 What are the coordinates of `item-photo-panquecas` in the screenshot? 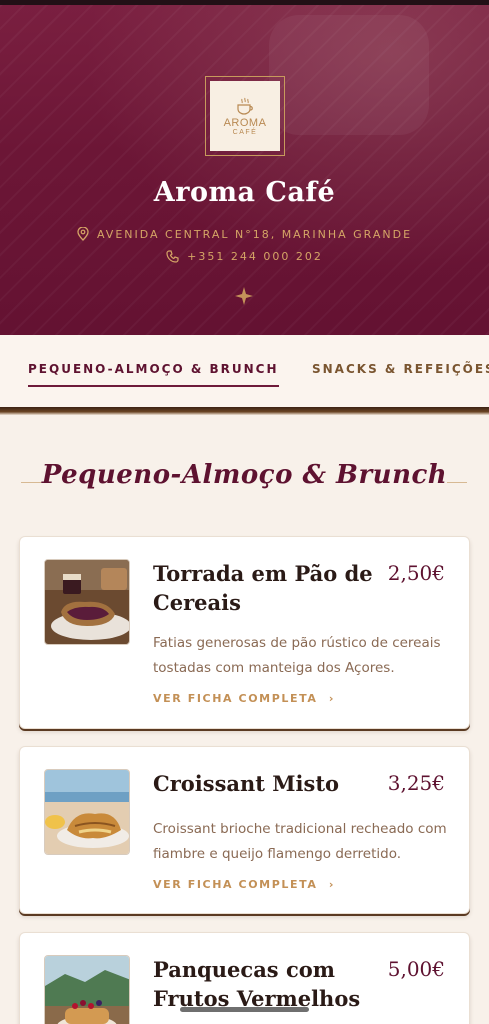 It's located at (87, 989).